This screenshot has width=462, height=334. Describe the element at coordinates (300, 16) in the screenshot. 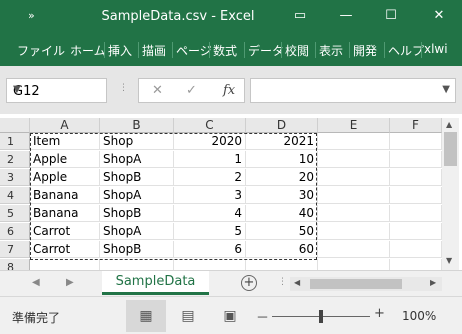

I see `ribbon-display-options-icon: ▭` at that location.